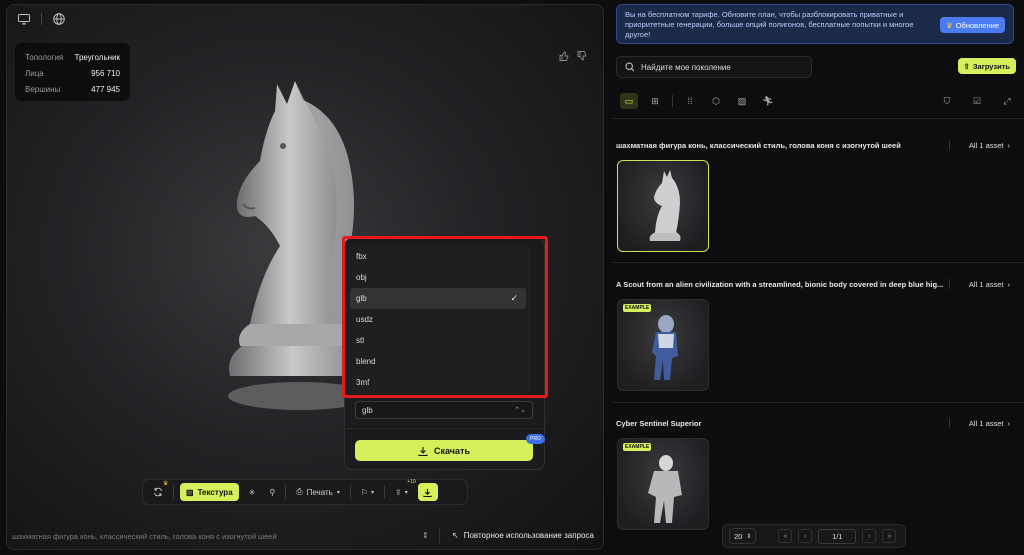 The width and height of the screenshot is (1024, 555). I want to click on pin-icon: ⚐, so click(364, 492).